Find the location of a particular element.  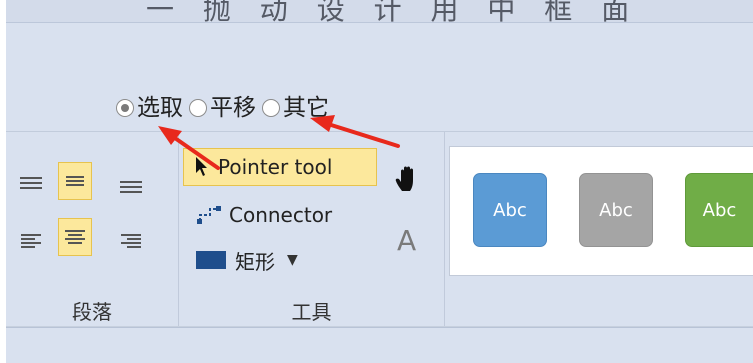

text-tool-icon: A is located at coordinates (406, 240).